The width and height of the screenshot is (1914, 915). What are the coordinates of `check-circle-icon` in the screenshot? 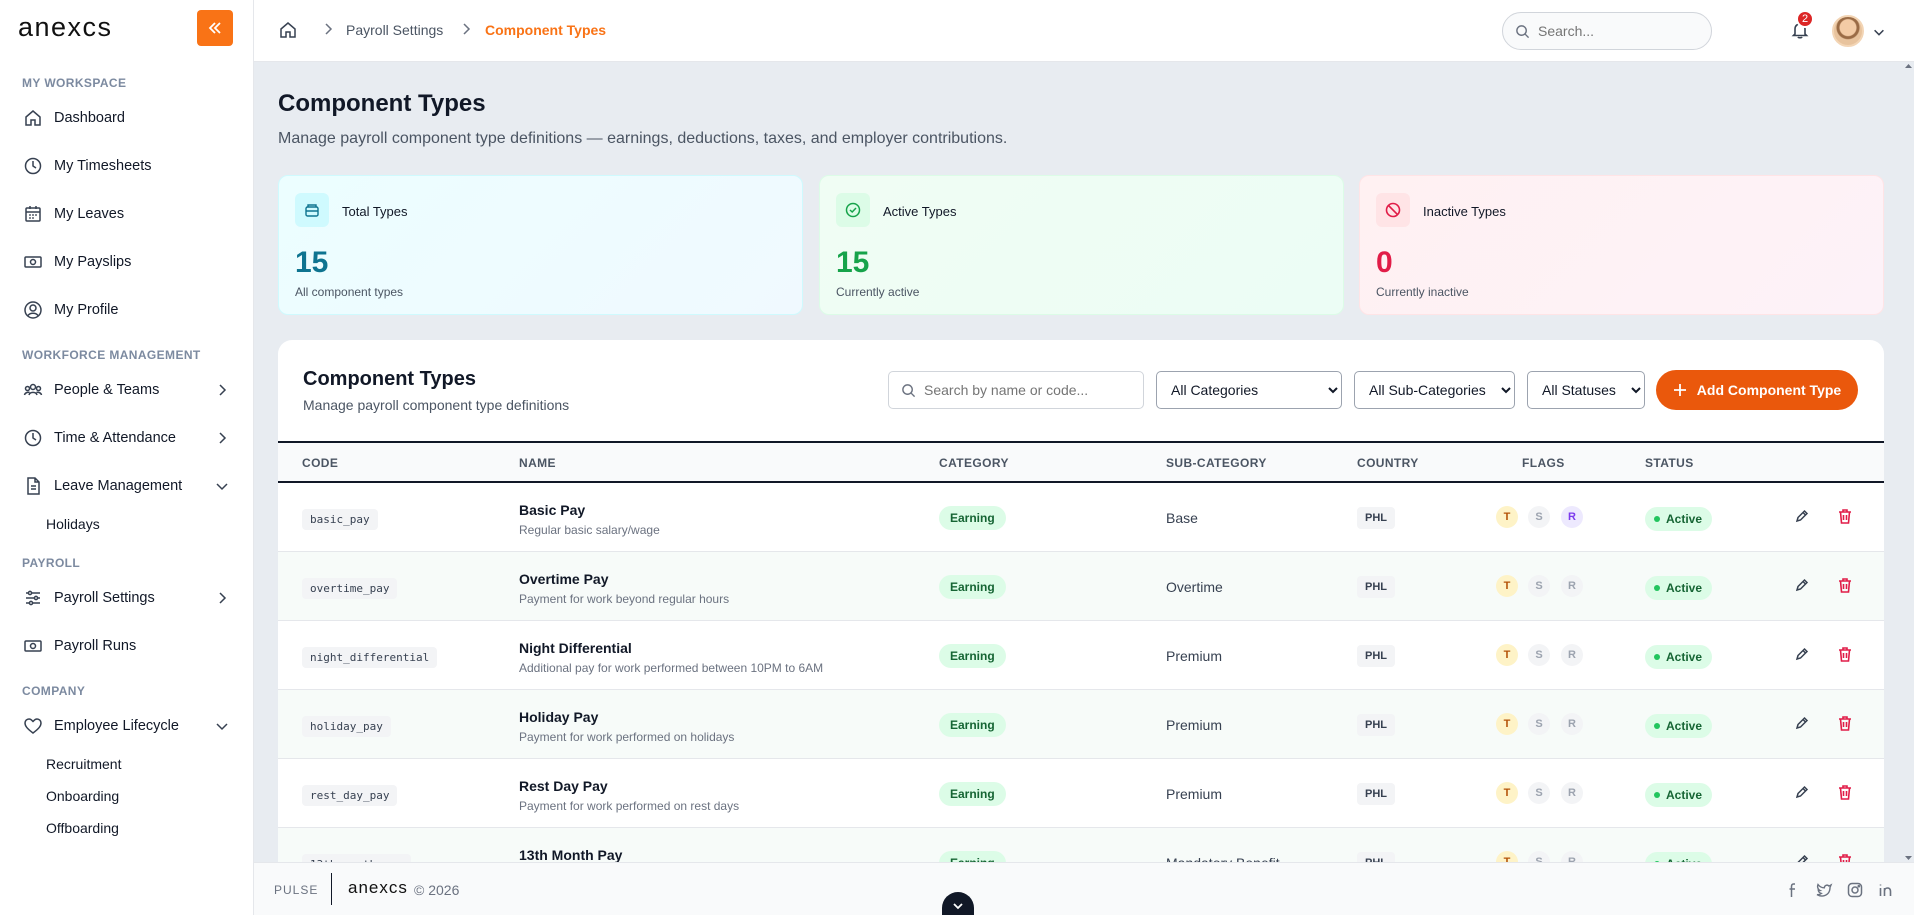 It's located at (853, 210).